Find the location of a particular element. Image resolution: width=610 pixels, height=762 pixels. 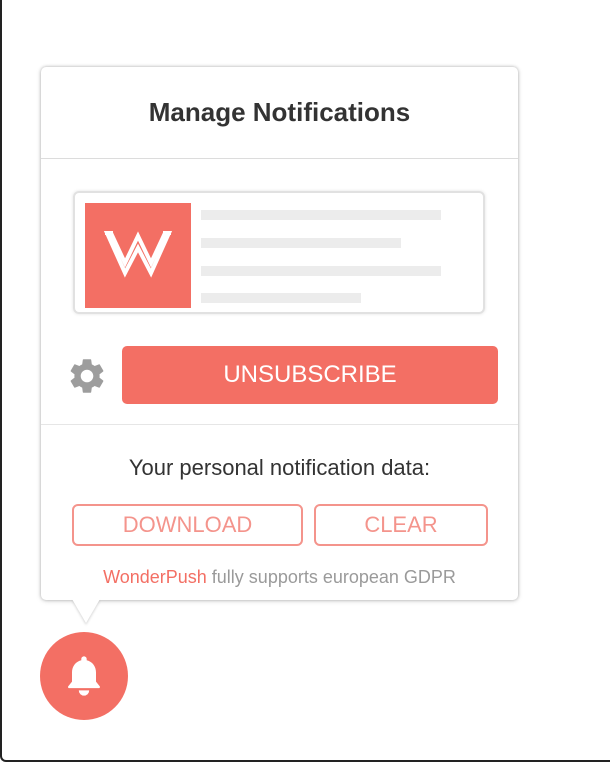

wonderpush-logo is located at coordinates (138, 255).